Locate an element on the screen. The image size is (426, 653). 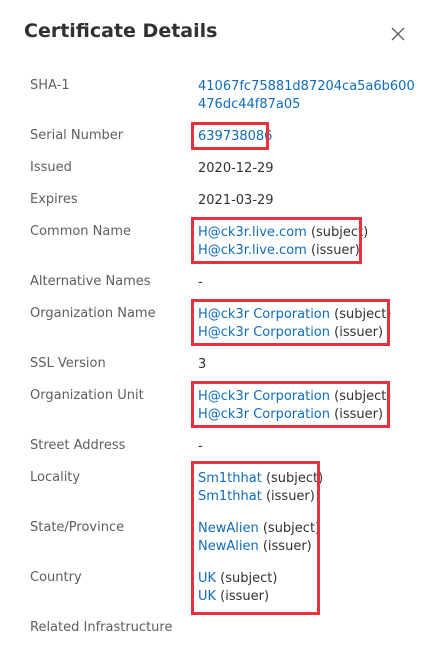
serial-number-link: 639738086 is located at coordinates (235, 136).